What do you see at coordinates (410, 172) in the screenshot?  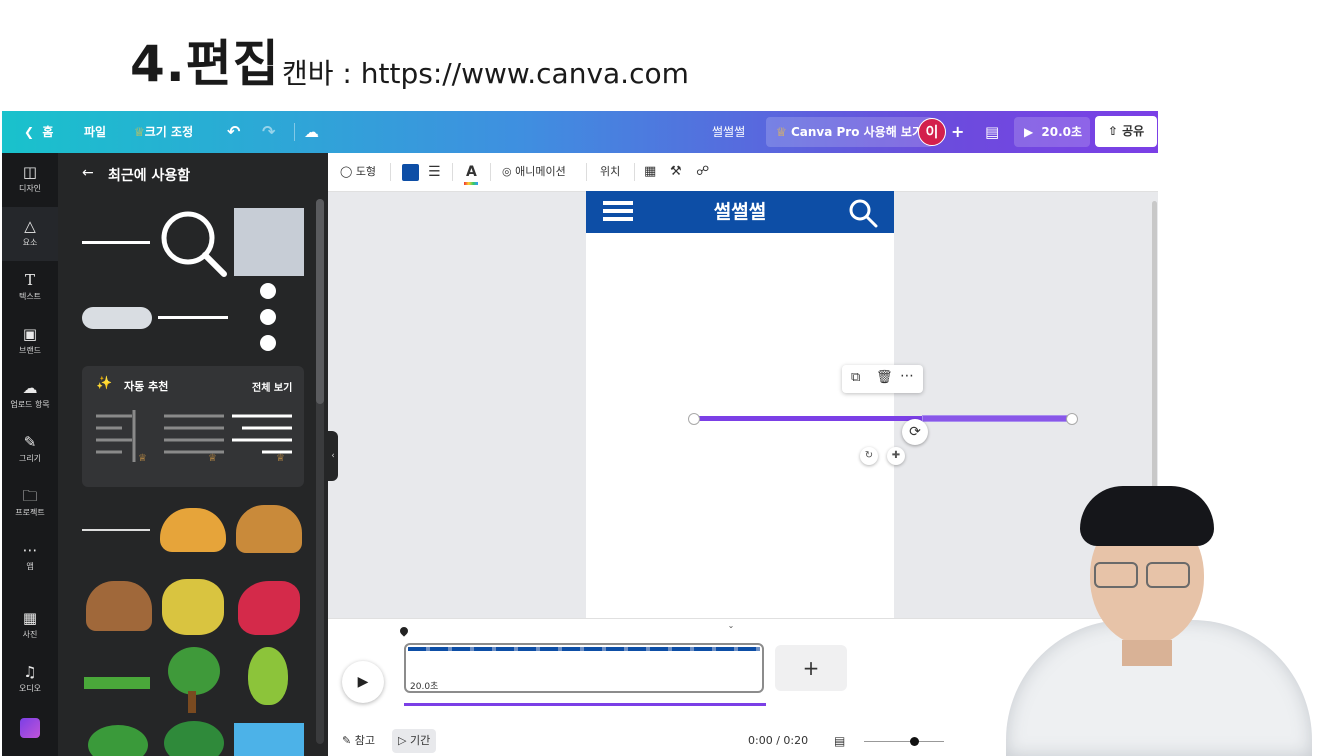 I see `color-swatch-button` at bounding box center [410, 172].